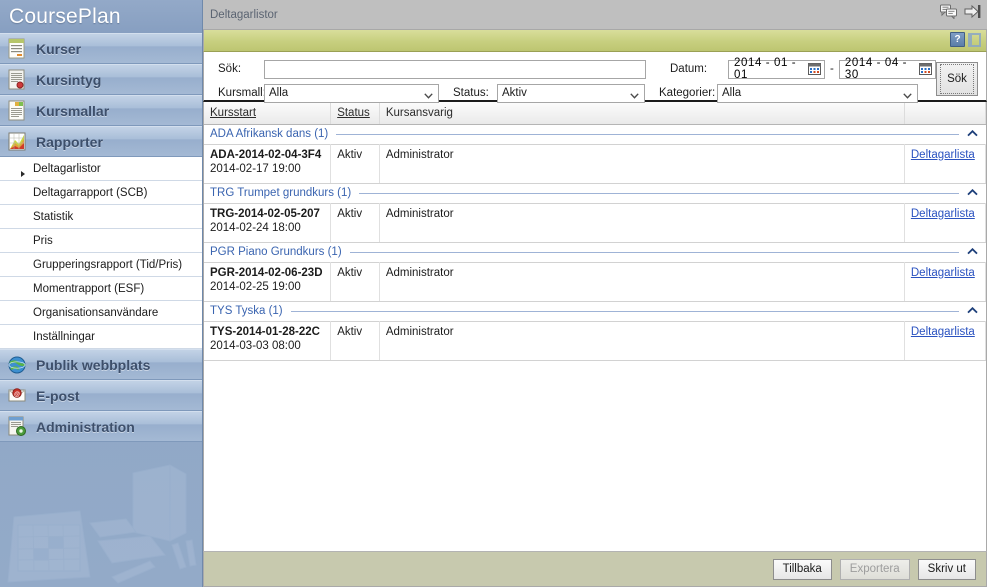 The height and width of the screenshot is (587, 987). What do you see at coordinates (960, 13) in the screenshot?
I see `top-bar-icons` at bounding box center [960, 13].